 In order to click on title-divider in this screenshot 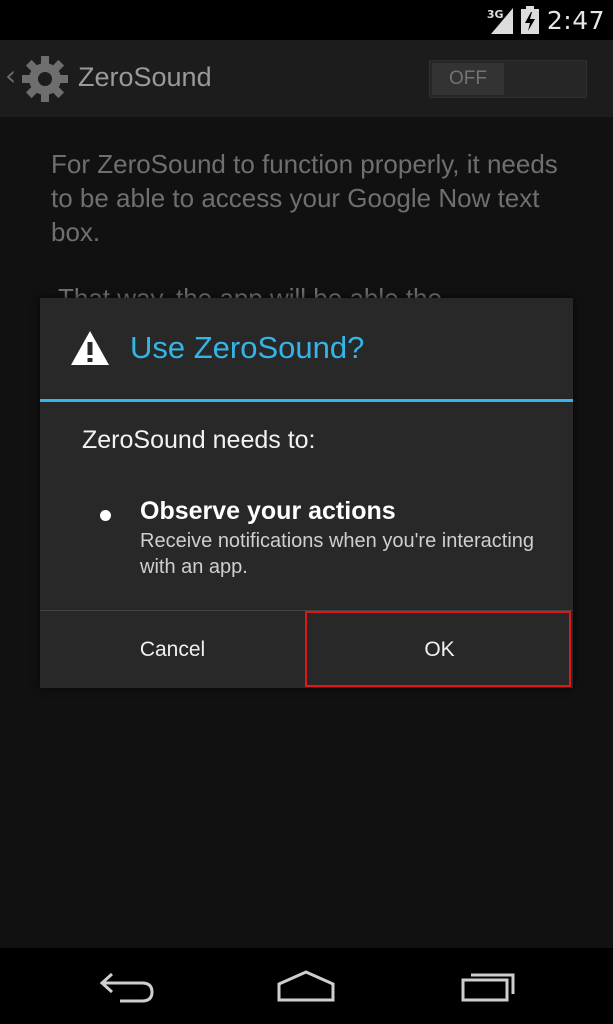, I will do `click(306, 400)`.